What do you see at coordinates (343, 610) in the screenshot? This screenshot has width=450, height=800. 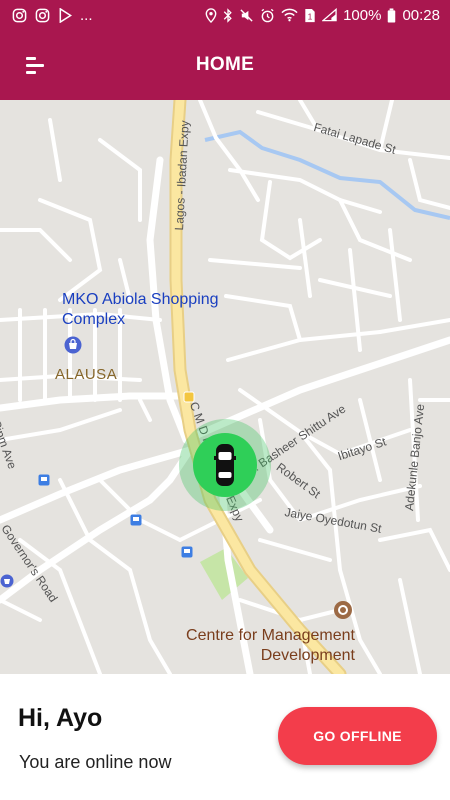 I see `place-pin-icon` at bounding box center [343, 610].